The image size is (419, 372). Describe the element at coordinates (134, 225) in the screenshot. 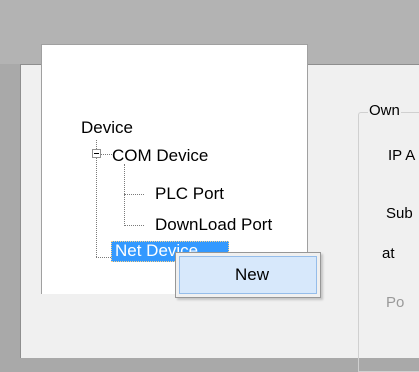

I see `tree-connector-download` at that location.